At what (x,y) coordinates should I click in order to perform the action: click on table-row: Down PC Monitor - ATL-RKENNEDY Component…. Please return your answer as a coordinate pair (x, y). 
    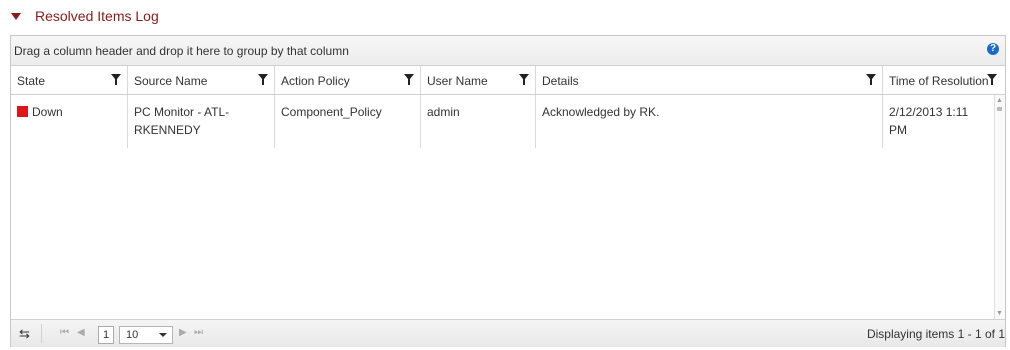
    Looking at the image, I should click on (503, 121).